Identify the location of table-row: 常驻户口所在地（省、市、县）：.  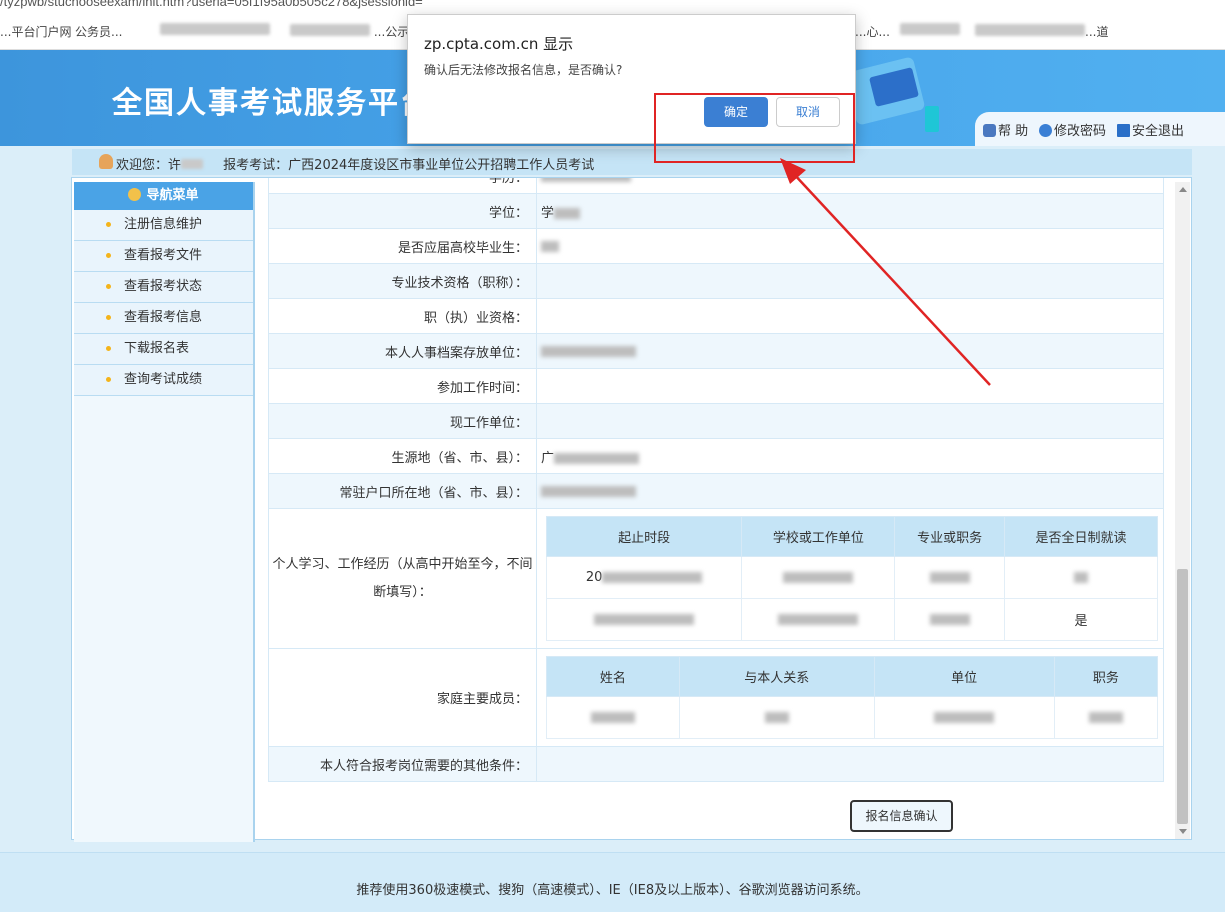
(716, 491).